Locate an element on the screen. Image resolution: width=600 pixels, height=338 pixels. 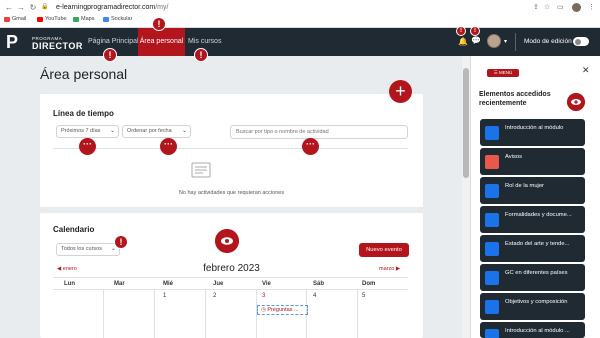
address-bar: e-learningprogramadirector.com/my/ is located at coordinates (307, 7).